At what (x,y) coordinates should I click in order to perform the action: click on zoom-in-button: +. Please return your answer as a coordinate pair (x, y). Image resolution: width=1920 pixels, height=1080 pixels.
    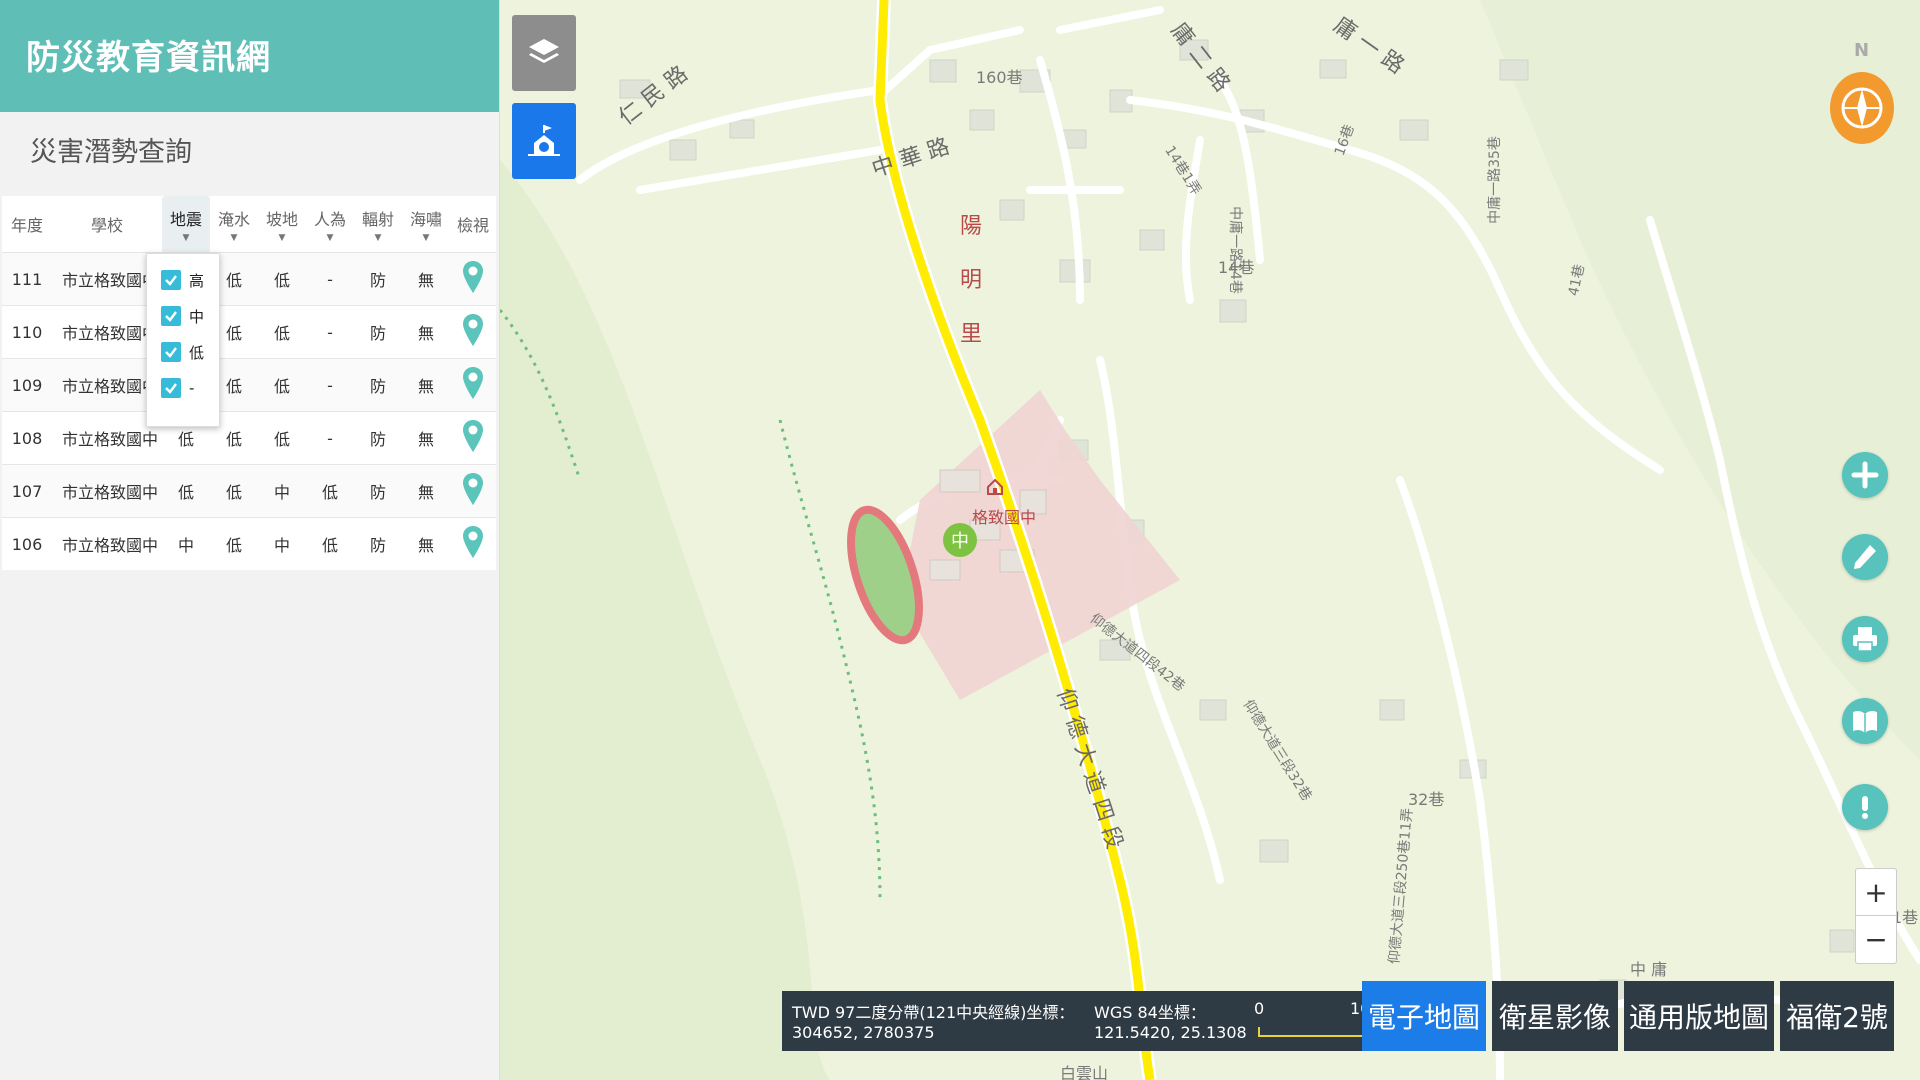
    Looking at the image, I should click on (1876, 892).